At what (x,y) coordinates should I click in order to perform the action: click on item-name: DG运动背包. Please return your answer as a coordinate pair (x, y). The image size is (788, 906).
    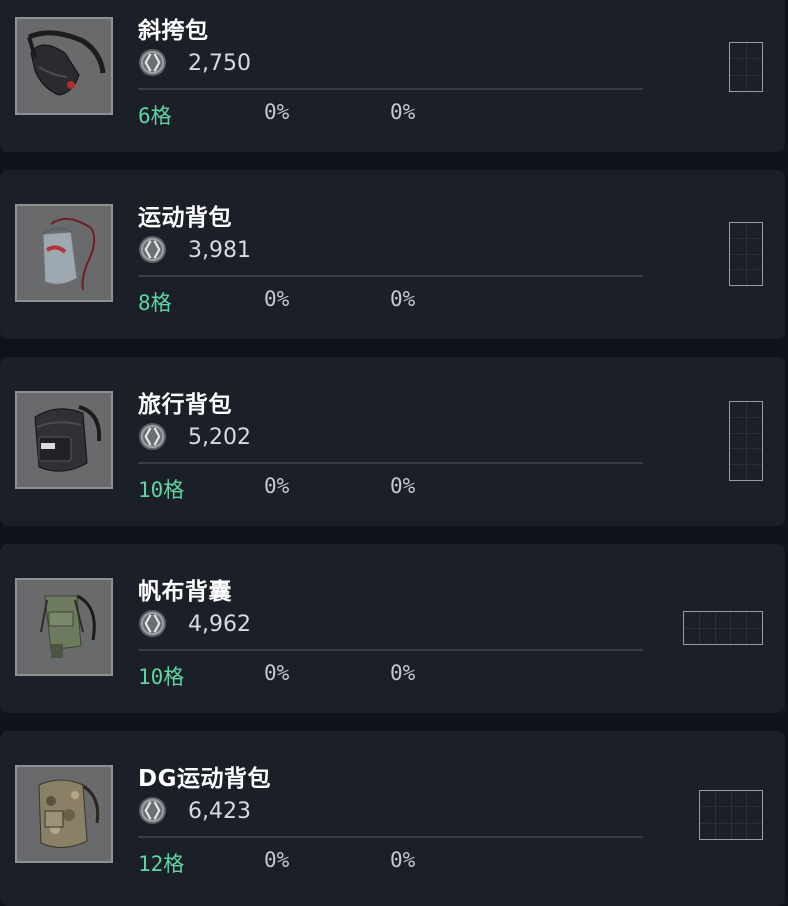
    Looking at the image, I should click on (204, 779).